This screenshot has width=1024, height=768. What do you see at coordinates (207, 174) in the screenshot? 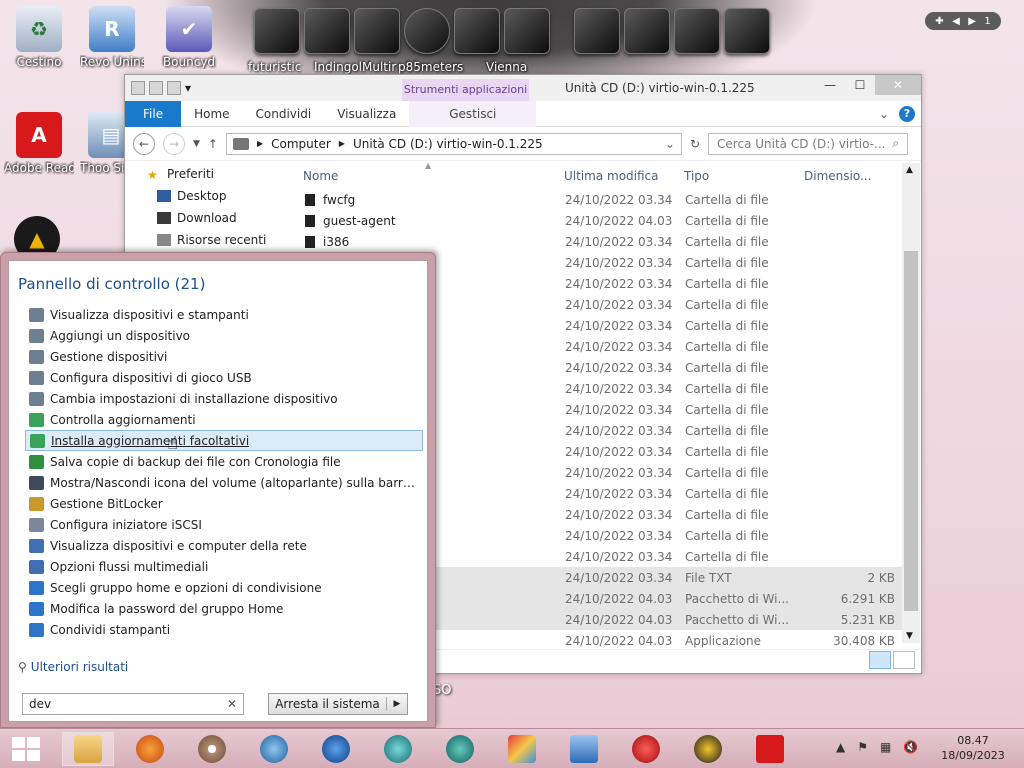
I see `nav-item-favorites: ★ Preferiti` at bounding box center [207, 174].